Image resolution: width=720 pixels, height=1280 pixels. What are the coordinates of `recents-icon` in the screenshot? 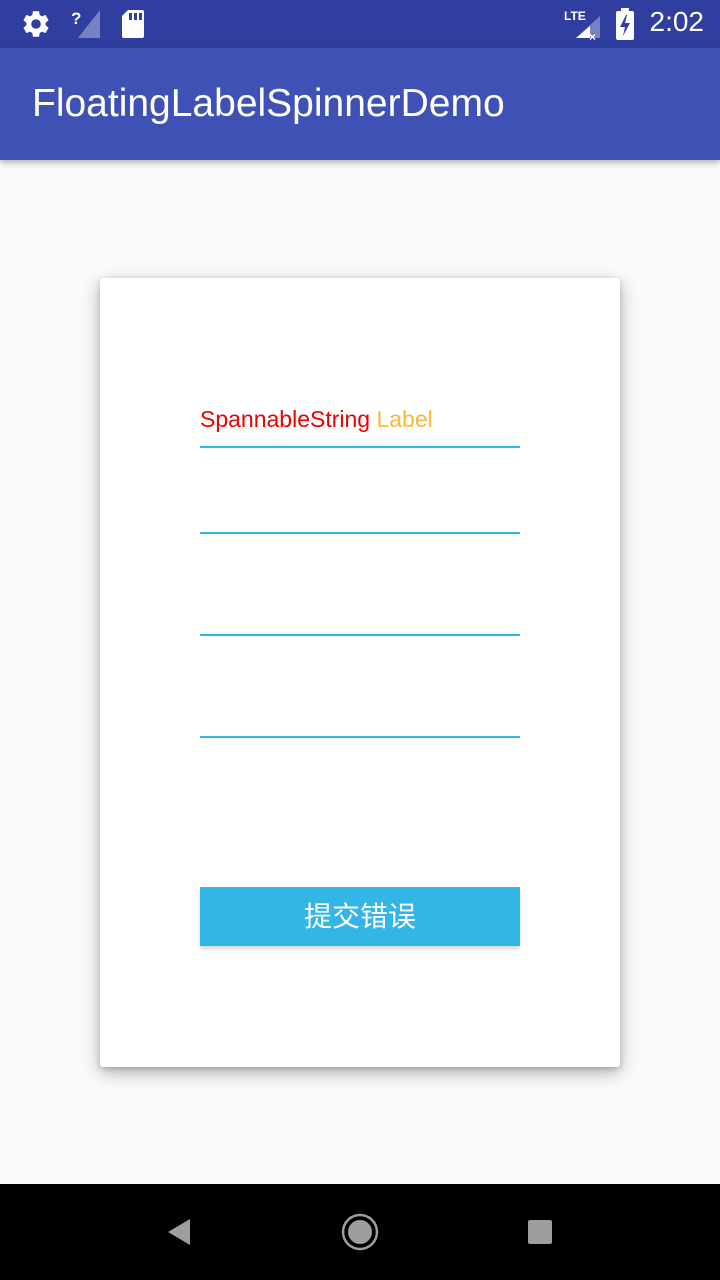 It's located at (540, 1232).